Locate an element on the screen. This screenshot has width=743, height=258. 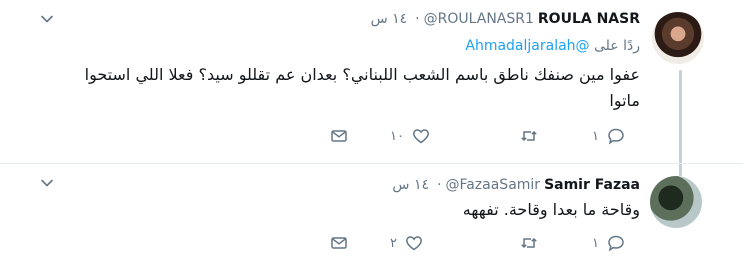
like-button: ١٠ is located at coordinates (410, 136).